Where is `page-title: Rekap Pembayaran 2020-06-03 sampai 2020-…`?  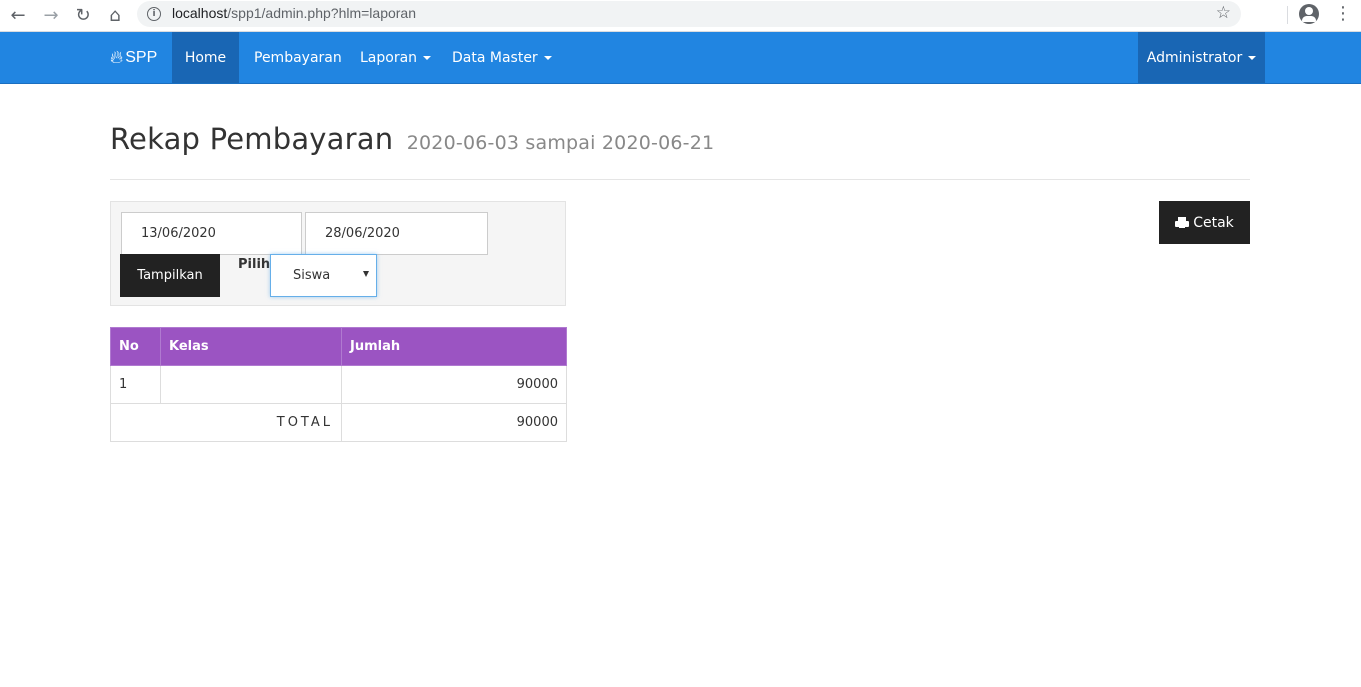 page-title: Rekap Pembayaran 2020-06-03 sampai 2020-… is located at coordinates (412, 139).